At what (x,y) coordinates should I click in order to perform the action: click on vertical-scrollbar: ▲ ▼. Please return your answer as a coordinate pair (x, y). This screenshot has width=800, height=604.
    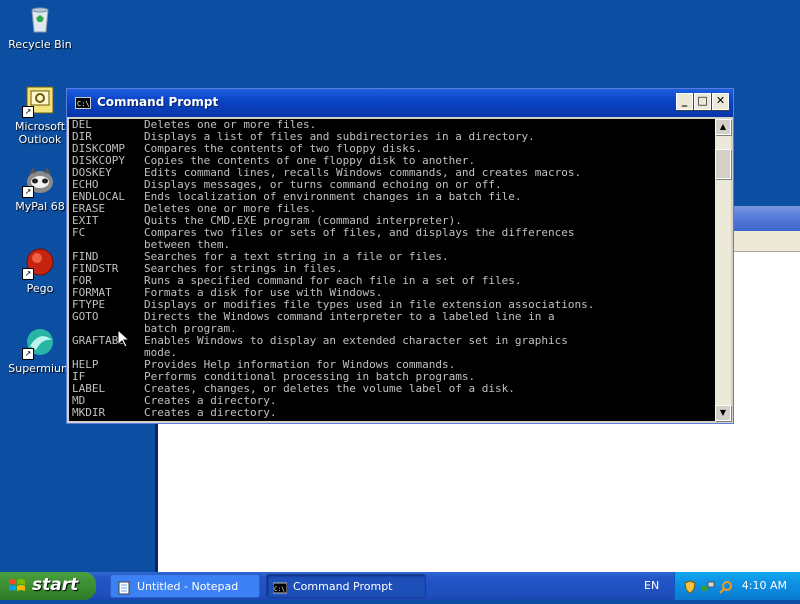
    Looking at the image, I should click on (723, 270).